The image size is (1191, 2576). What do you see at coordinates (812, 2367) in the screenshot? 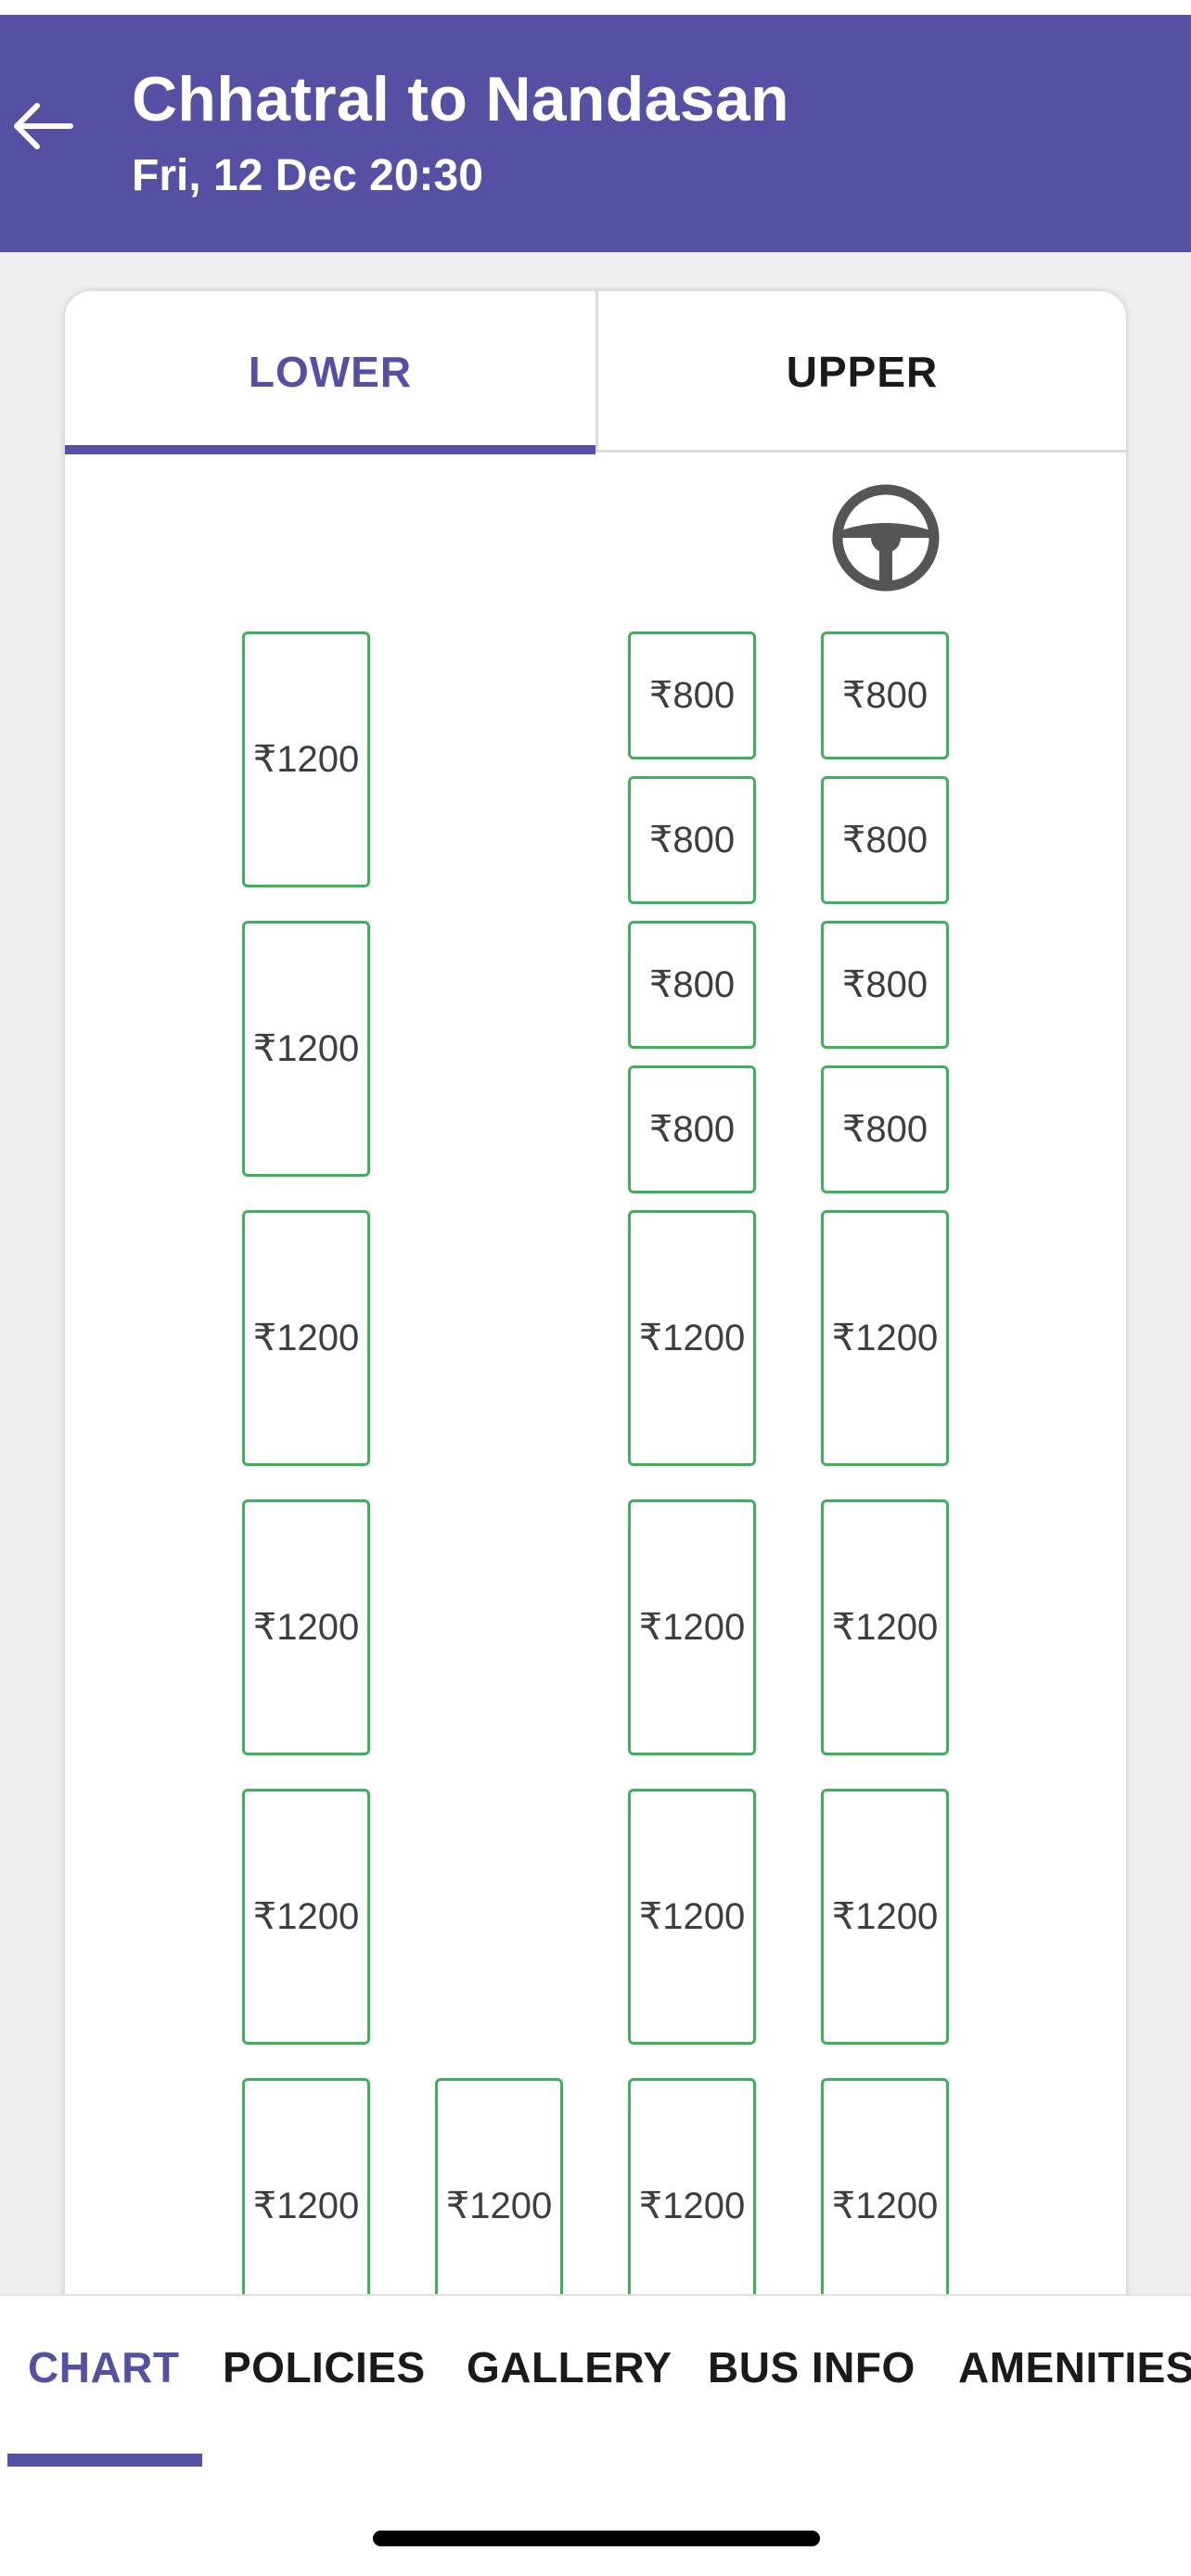
I see `tab-bus-info: BUS INFO` at bounding box center [812, 2367].